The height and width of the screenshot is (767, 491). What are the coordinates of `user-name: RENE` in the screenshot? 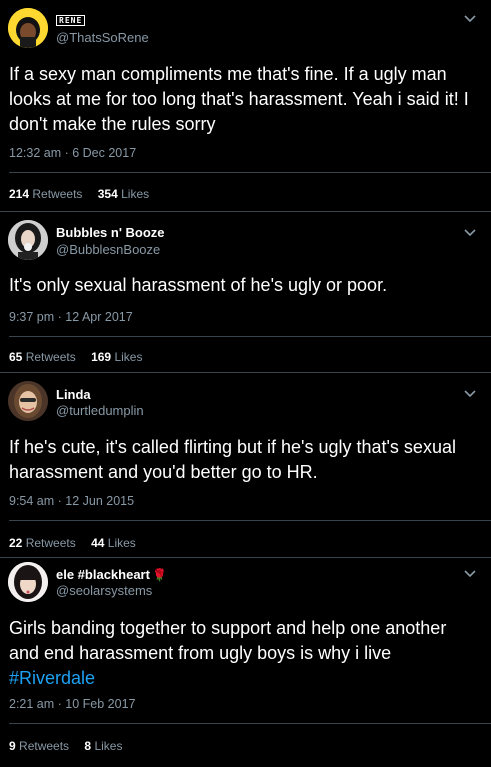 It's located at (71, 19).